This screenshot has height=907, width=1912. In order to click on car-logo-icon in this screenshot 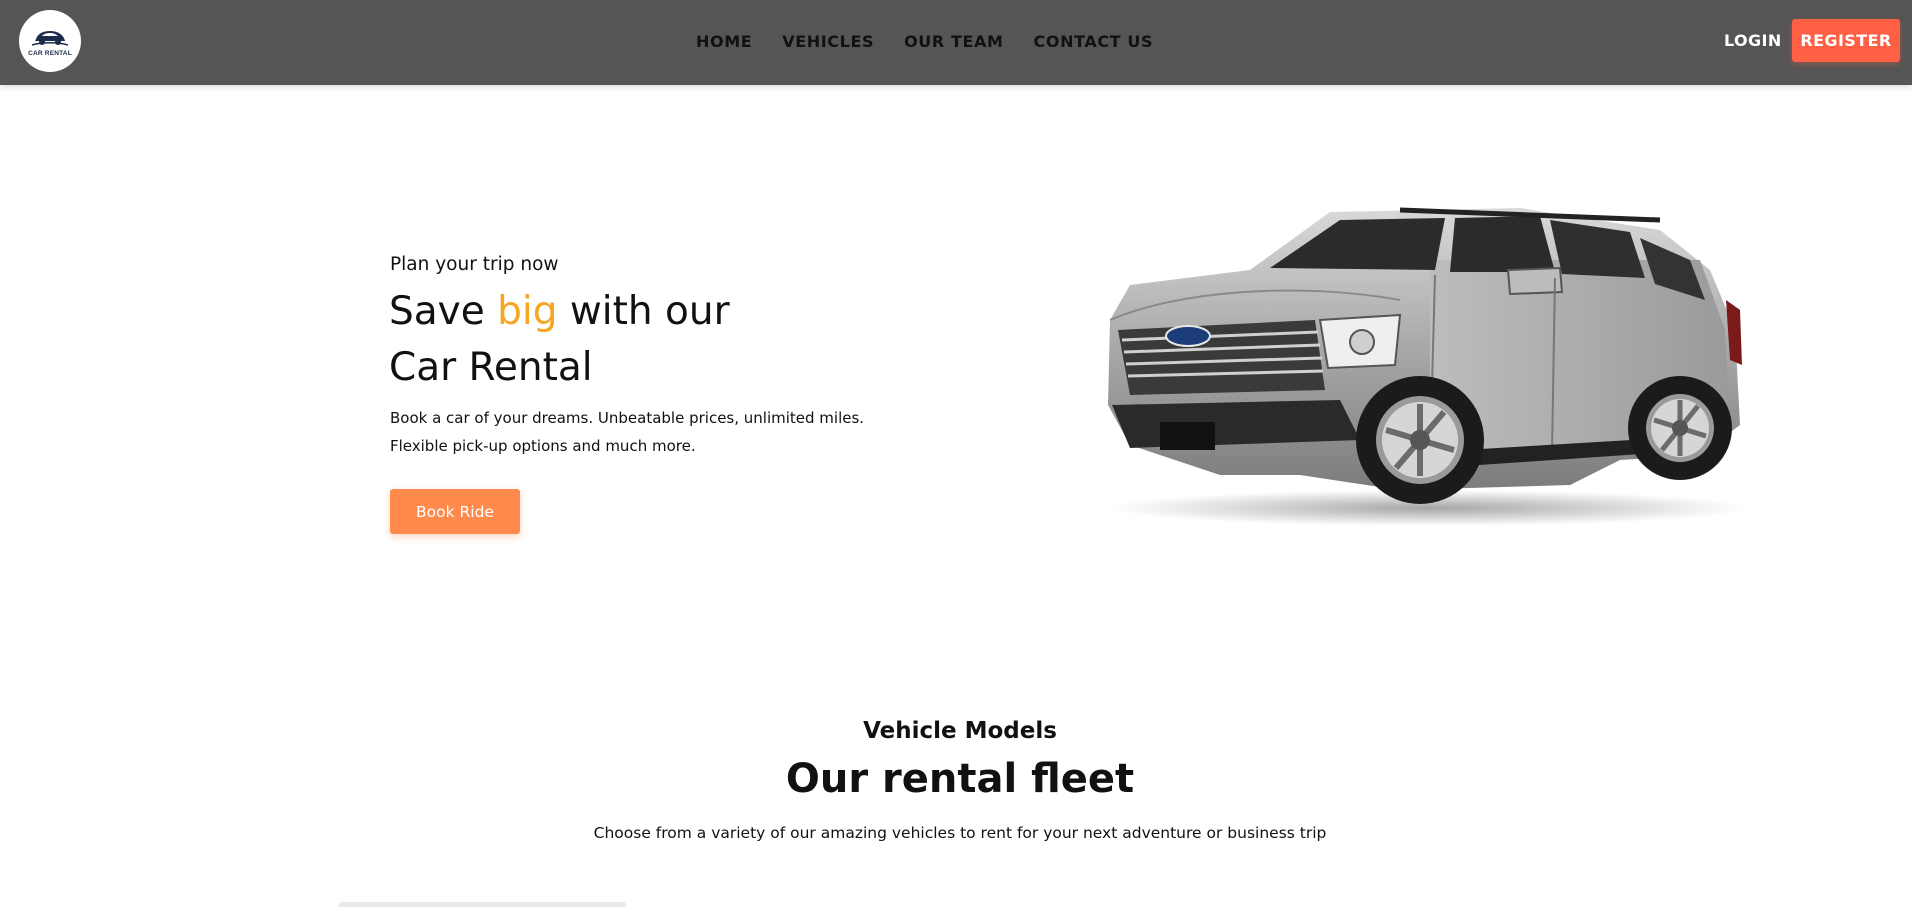, I will do `click(50, 38)`.